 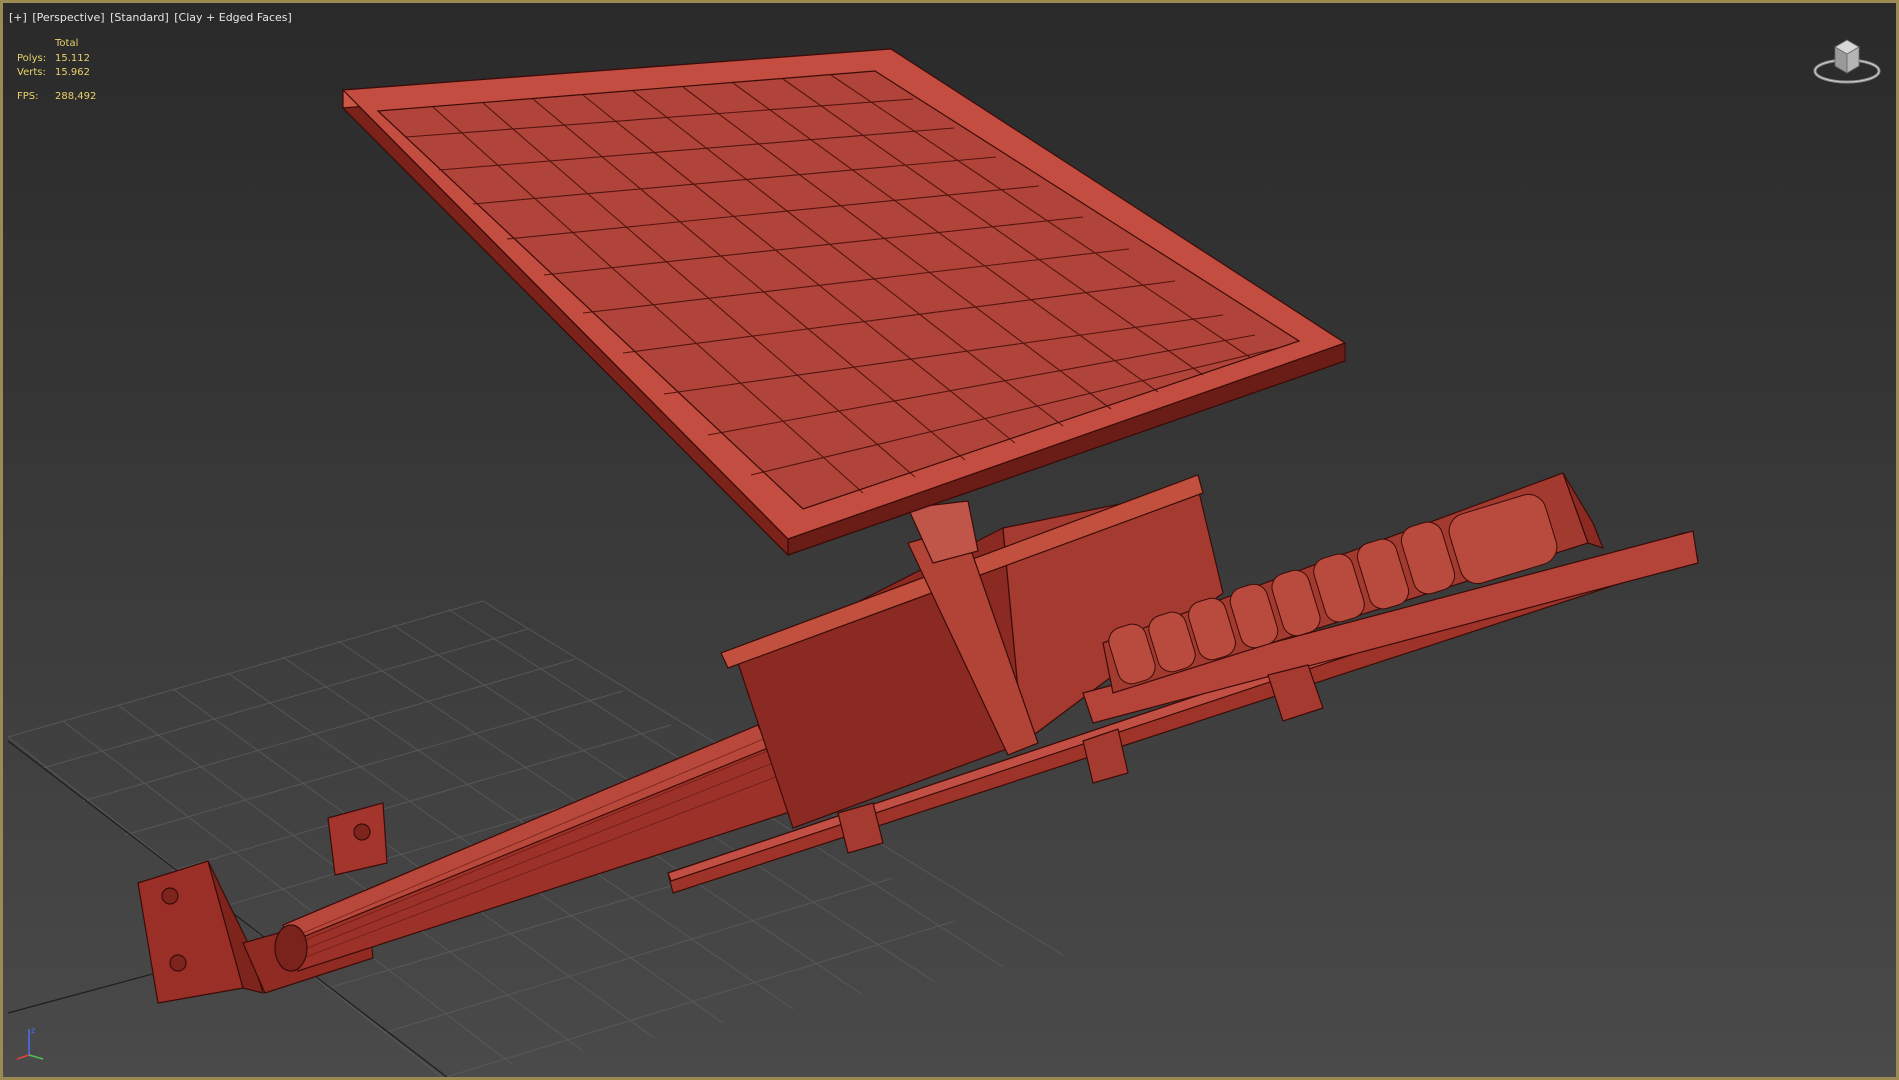 I want to click on viewport-view-button: [Perspective], so click(x=68, y=17).